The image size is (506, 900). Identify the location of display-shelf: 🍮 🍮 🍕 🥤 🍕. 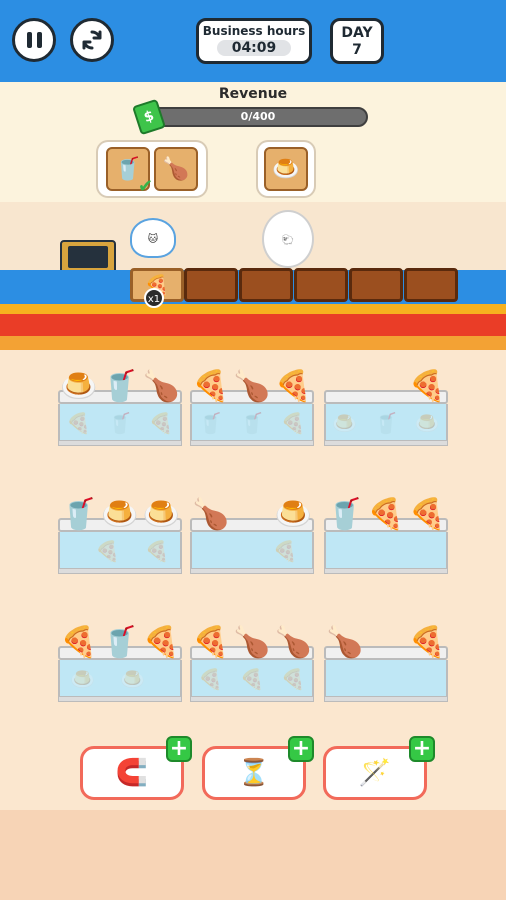
(120, 660).